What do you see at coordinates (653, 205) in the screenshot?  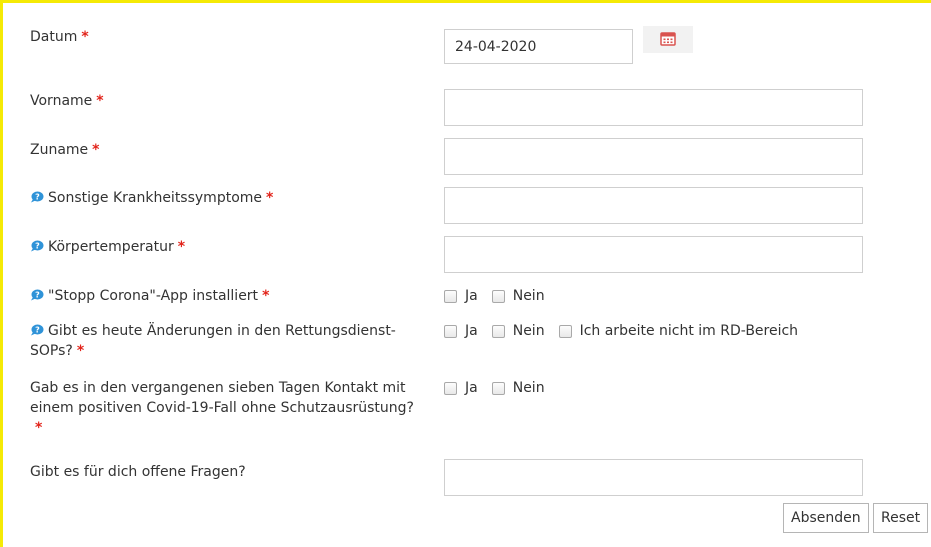 I see `symptome-input` at bounding box center [653, 205].